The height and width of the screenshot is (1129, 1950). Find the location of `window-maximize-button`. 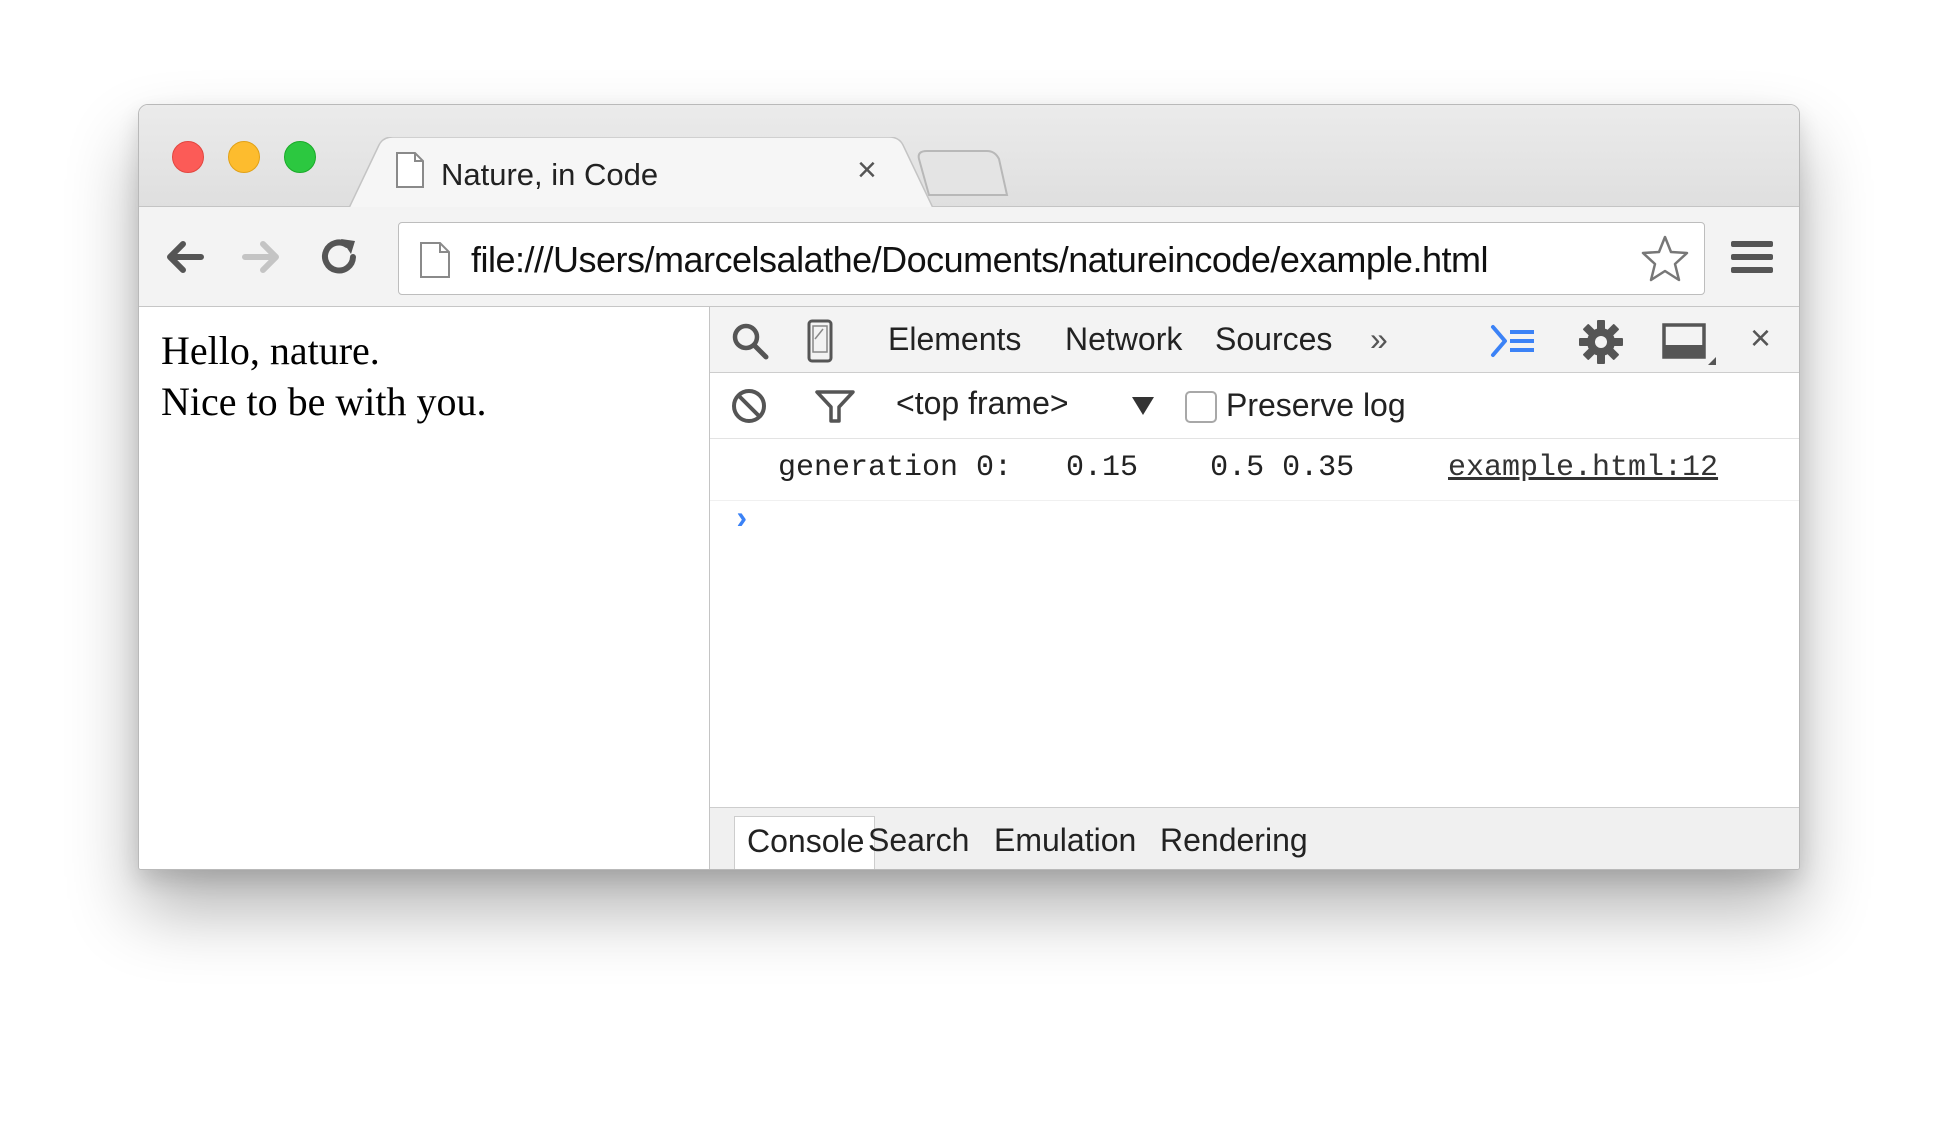

window-maximize-button is located at coordinates (300, 157).